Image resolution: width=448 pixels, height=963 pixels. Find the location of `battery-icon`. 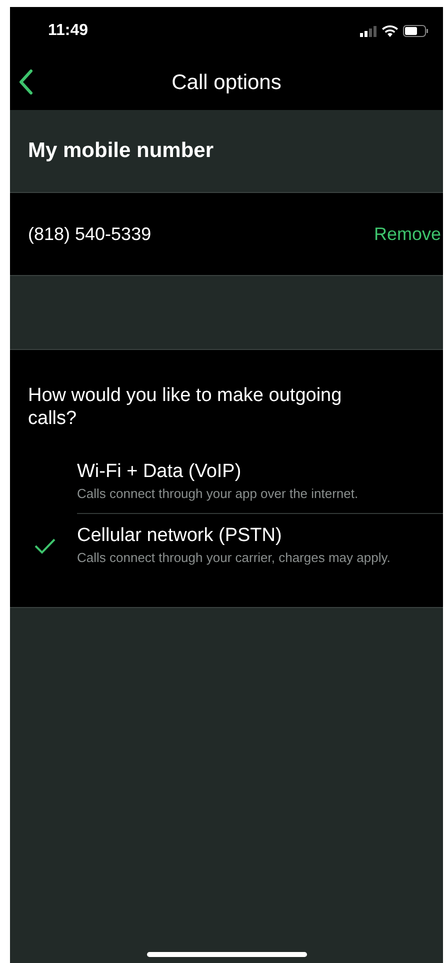

battery-icon is located at coordinates (416, 31).